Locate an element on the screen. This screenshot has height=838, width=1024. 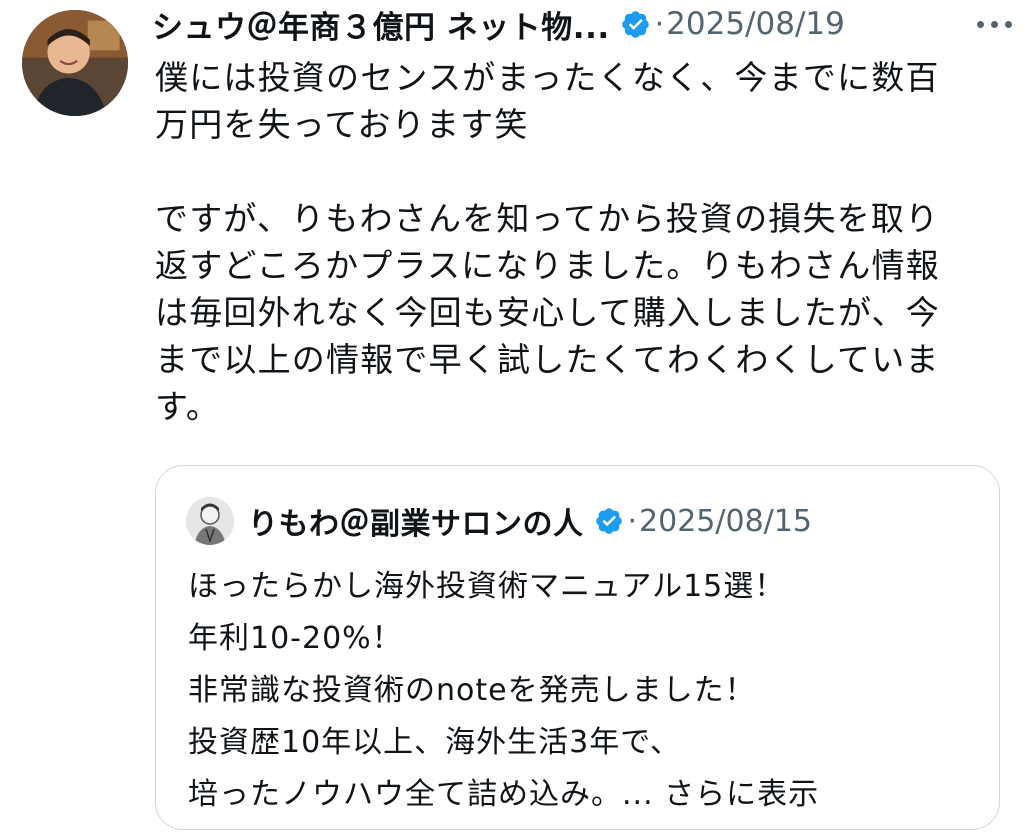
quoted-author-name: りもわ＠副業サロンの人 is located at coordinates (416, 521).